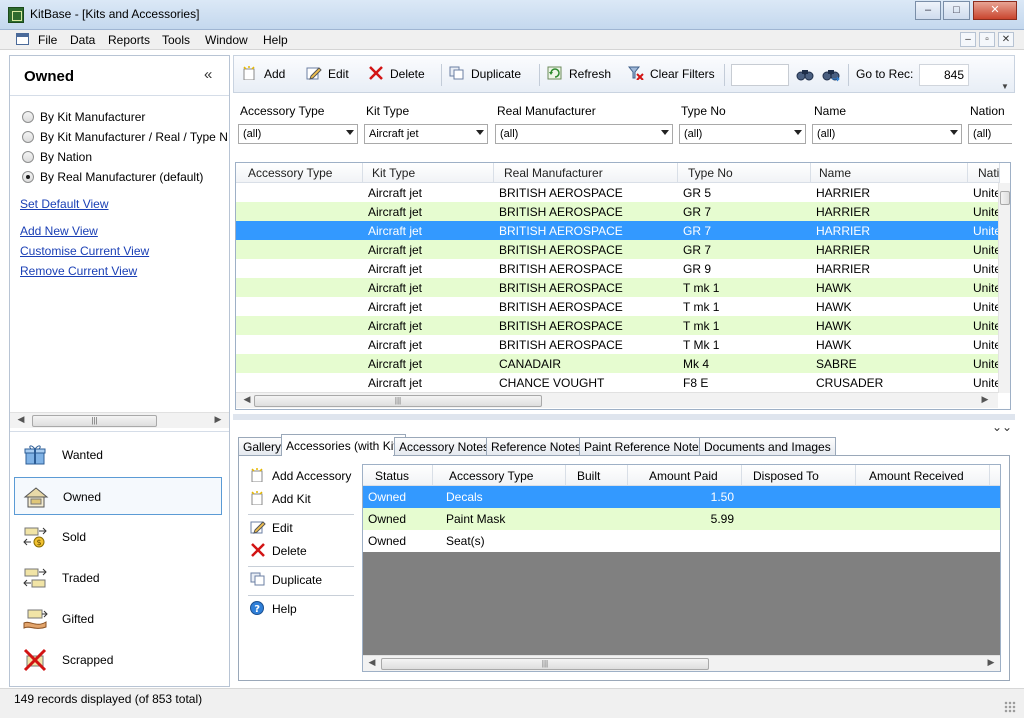  I want to click on filter-real-manufacturer: (all), so click(584, 134).